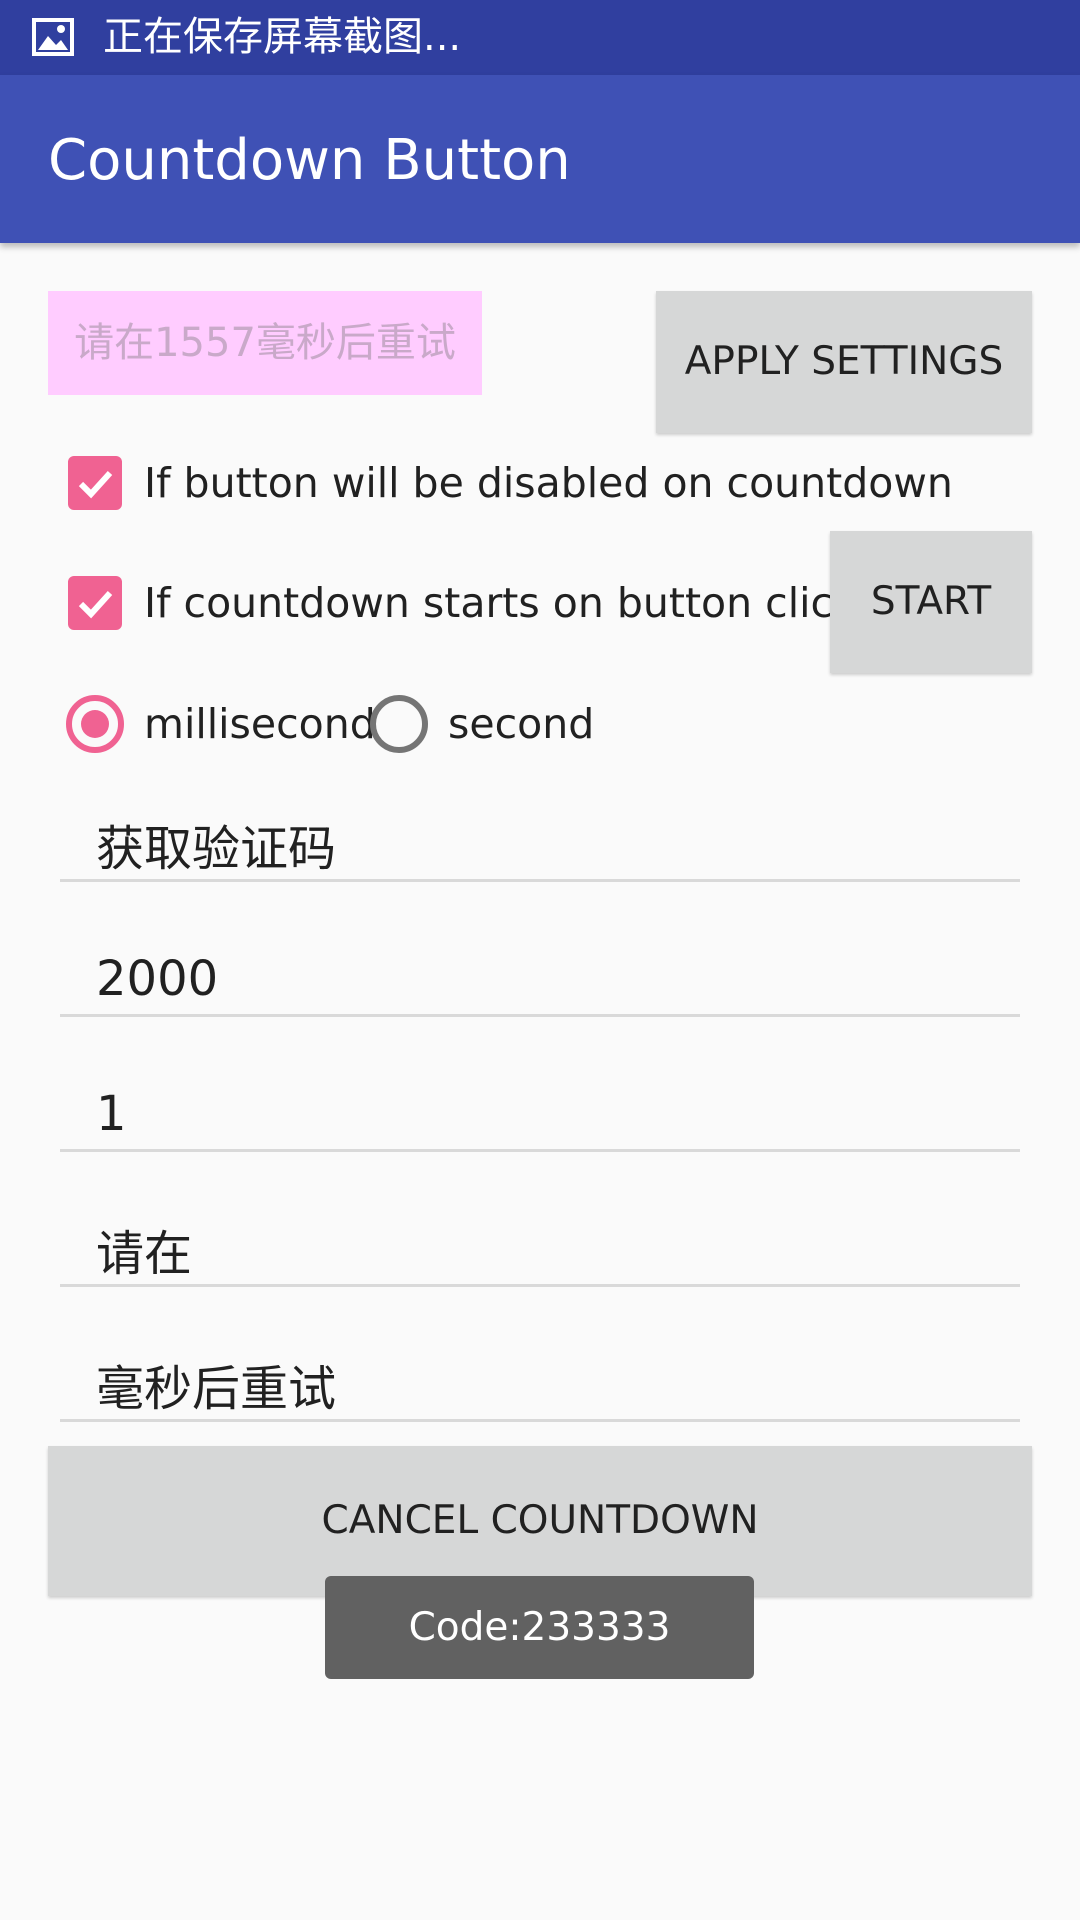 Image resolution: width=1080 pixels, height=1920 pixels. I want to click on disable-on-countdown-label: If button will be disabled on countdown, so click(548, 483).